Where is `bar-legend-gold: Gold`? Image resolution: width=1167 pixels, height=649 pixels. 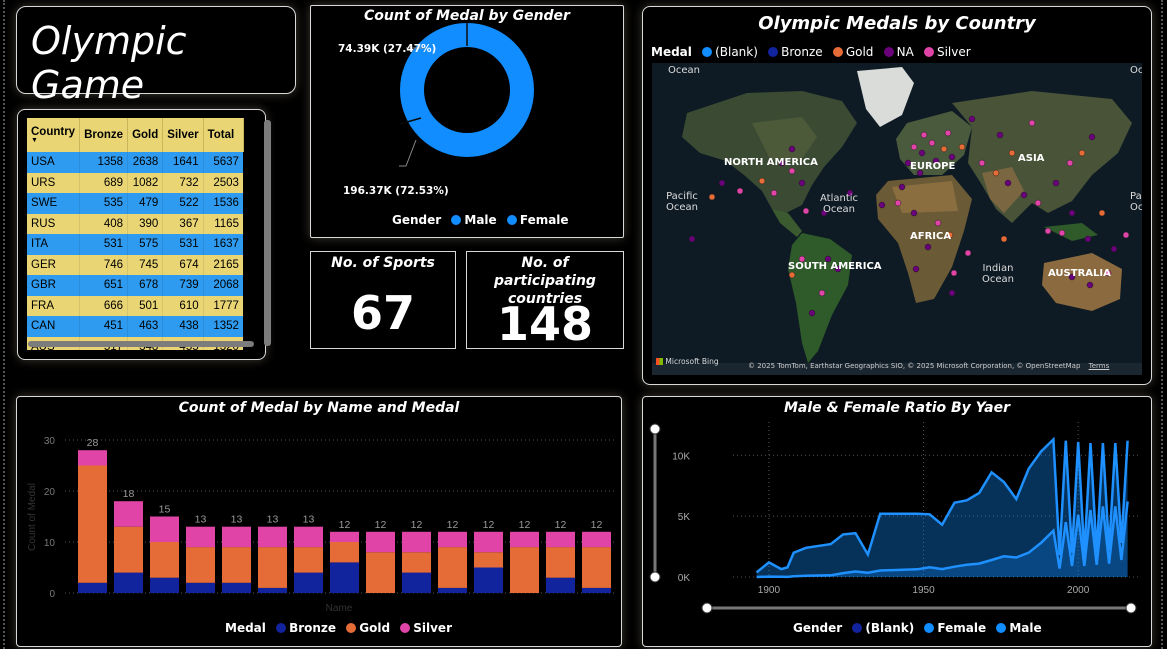 bar-legend-gold: Gold is located at coordinates (374, 628).